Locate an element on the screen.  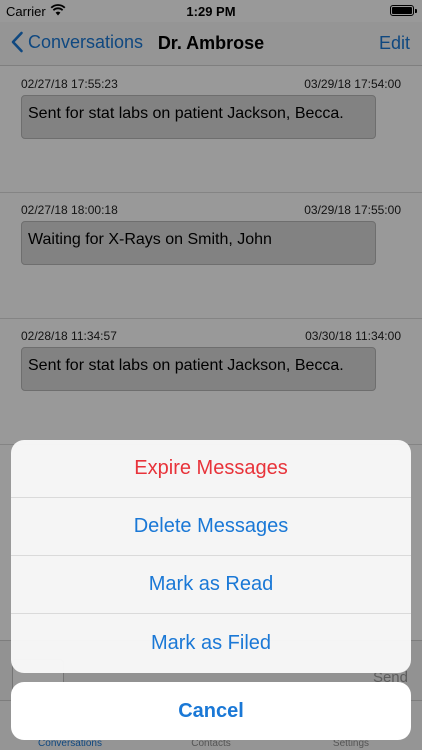
expire-messages-button: Expire Messages is located at coordinates (211, 469).